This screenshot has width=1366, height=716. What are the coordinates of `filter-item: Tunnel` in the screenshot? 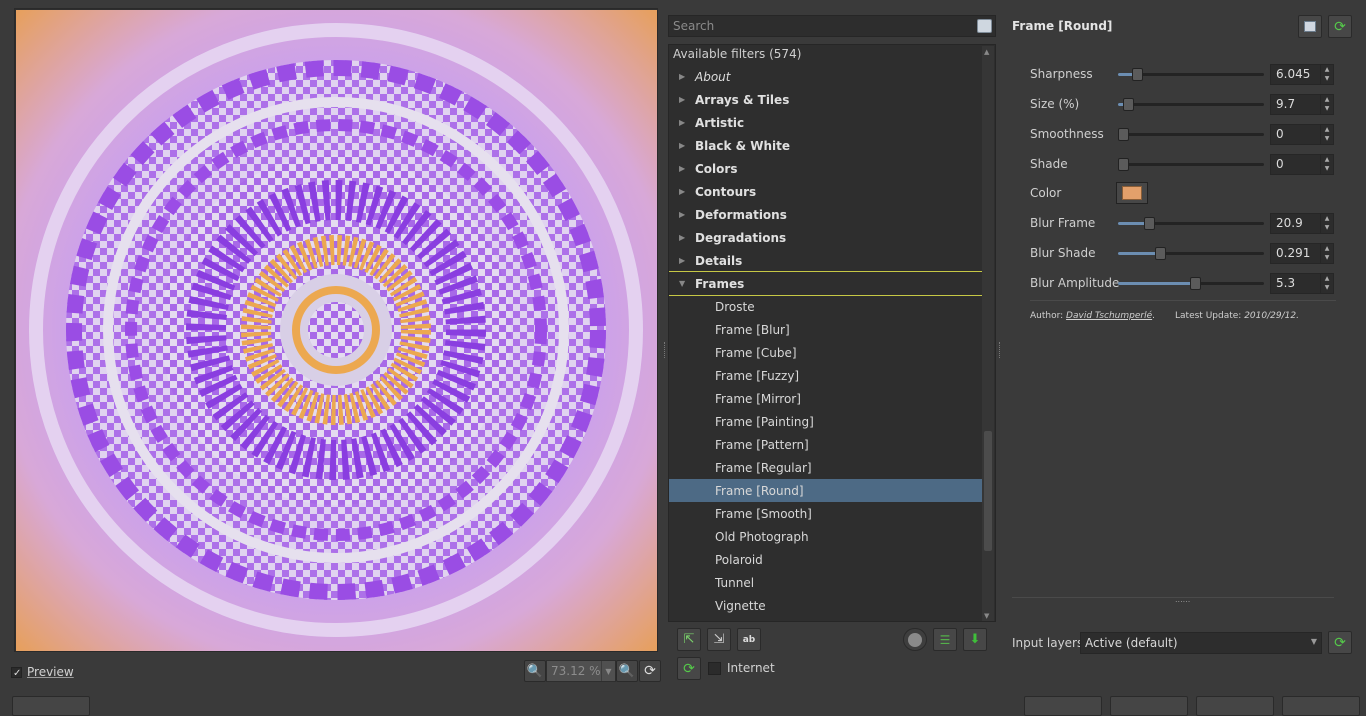 It's located at (826, 582).